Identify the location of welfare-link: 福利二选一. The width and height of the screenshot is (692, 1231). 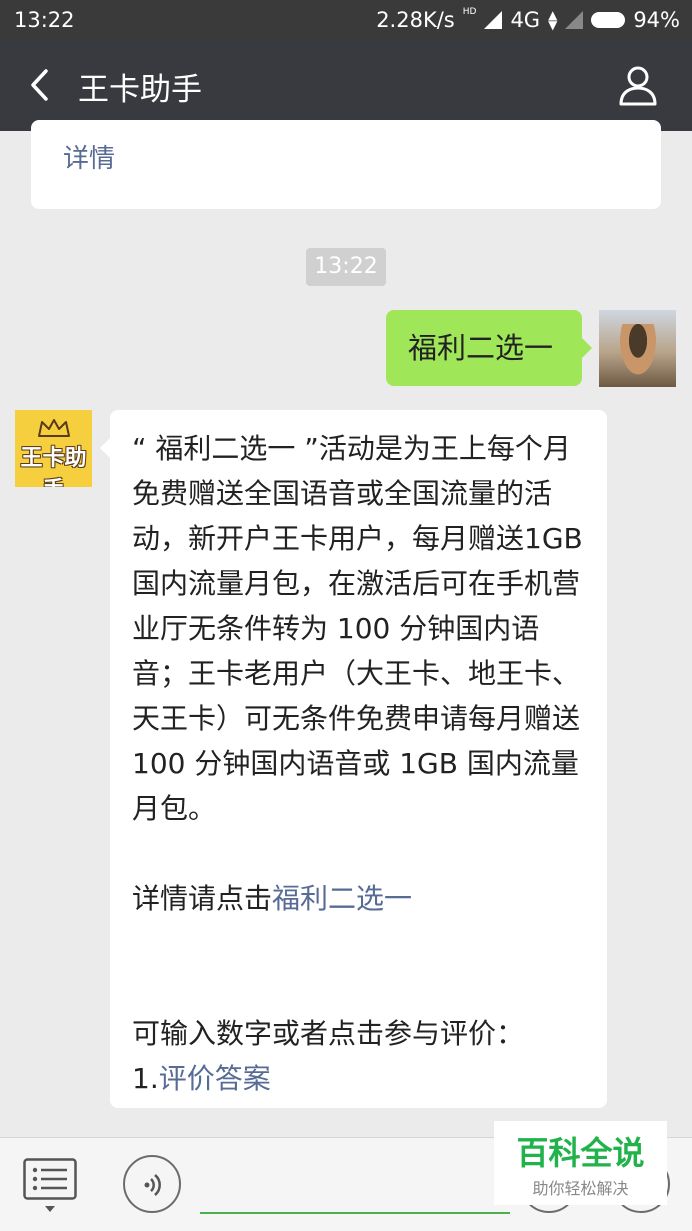
(342, 898).